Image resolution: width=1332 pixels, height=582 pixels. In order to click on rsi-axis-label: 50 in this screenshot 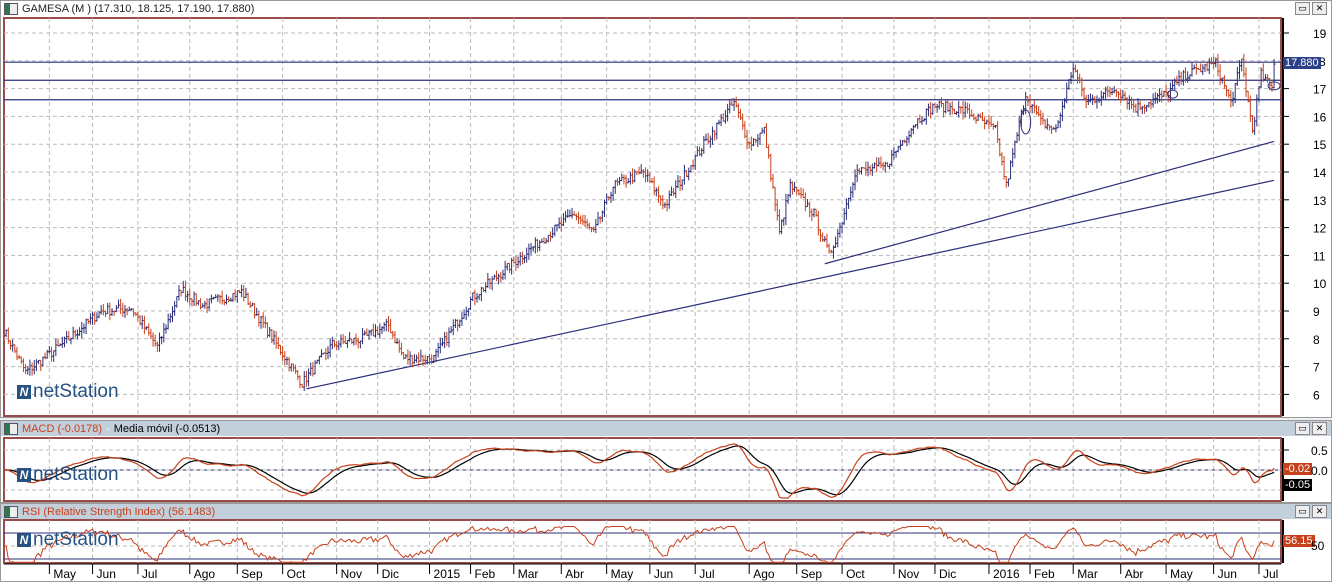, I will do `click(1318, 546)`.